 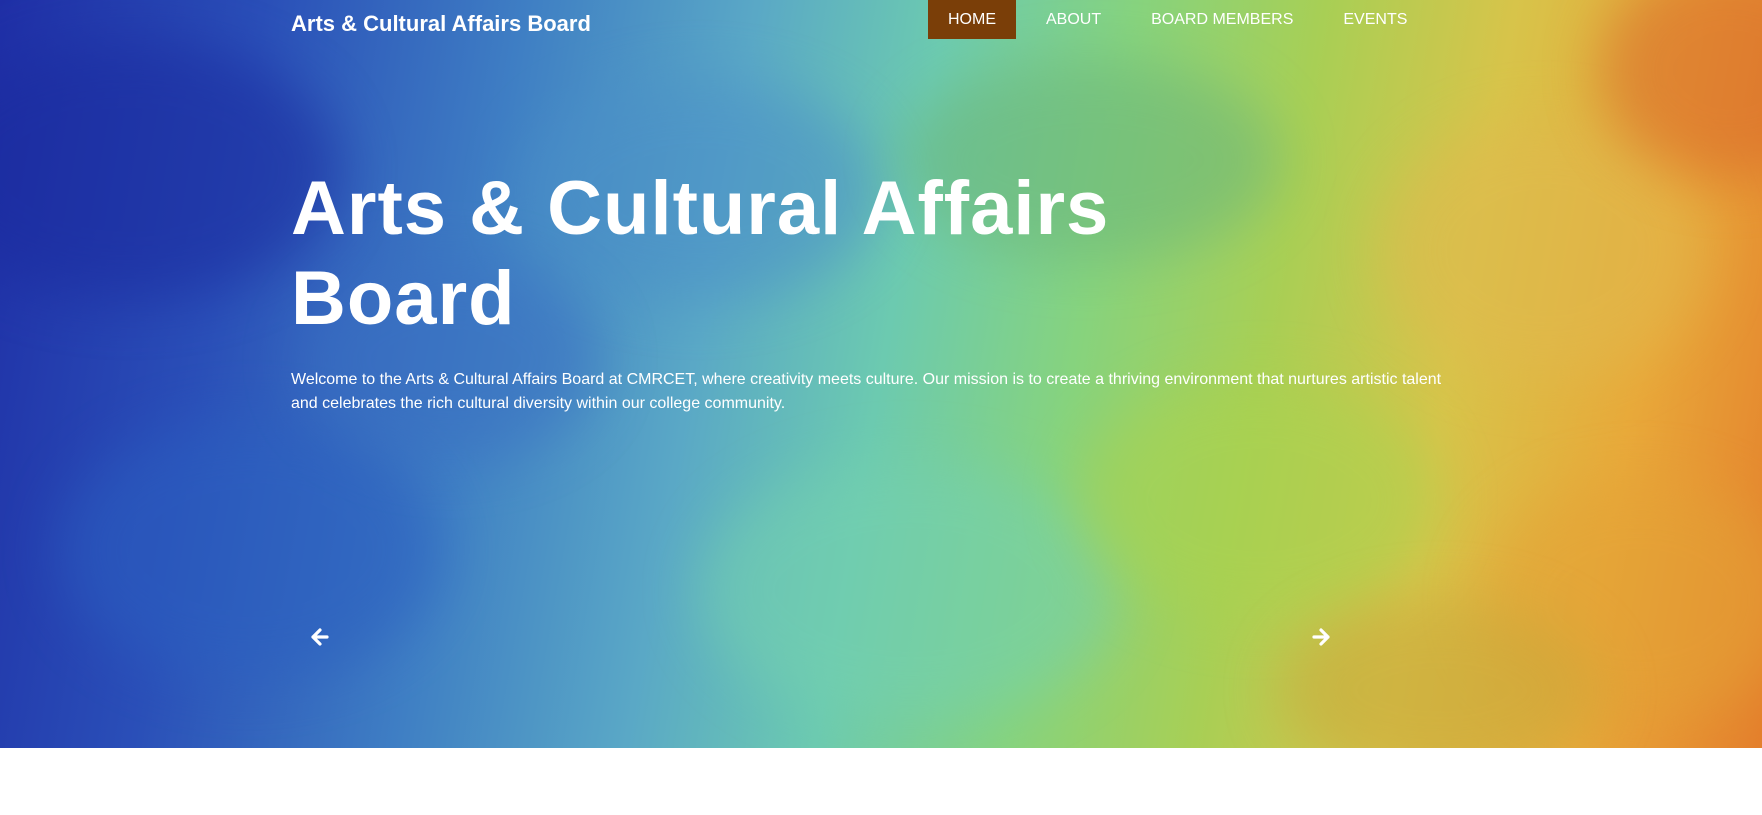 I want to click on arrow-right-icon, so click(x=1321, y=637).